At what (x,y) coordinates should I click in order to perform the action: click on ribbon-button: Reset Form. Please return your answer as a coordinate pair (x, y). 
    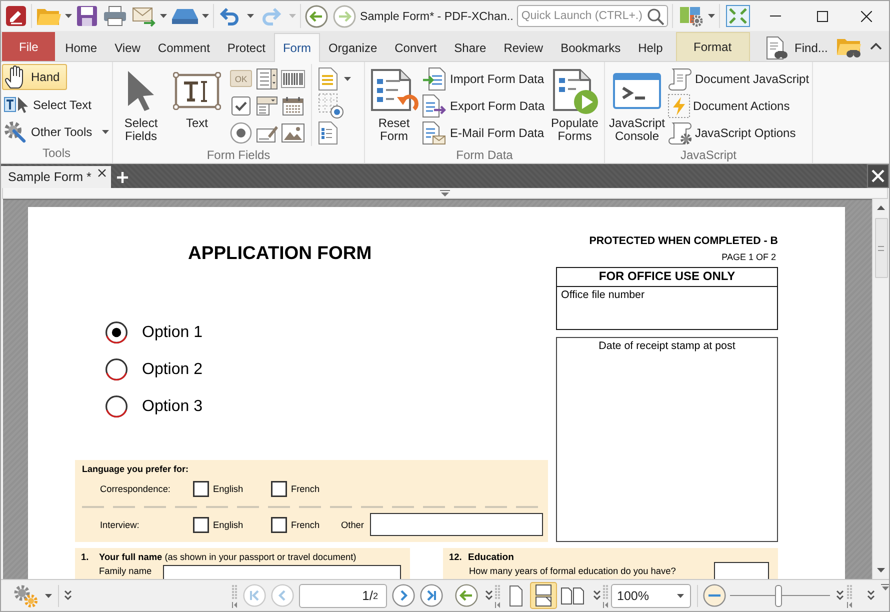
    Looking at the image, I should click on (394, 106).